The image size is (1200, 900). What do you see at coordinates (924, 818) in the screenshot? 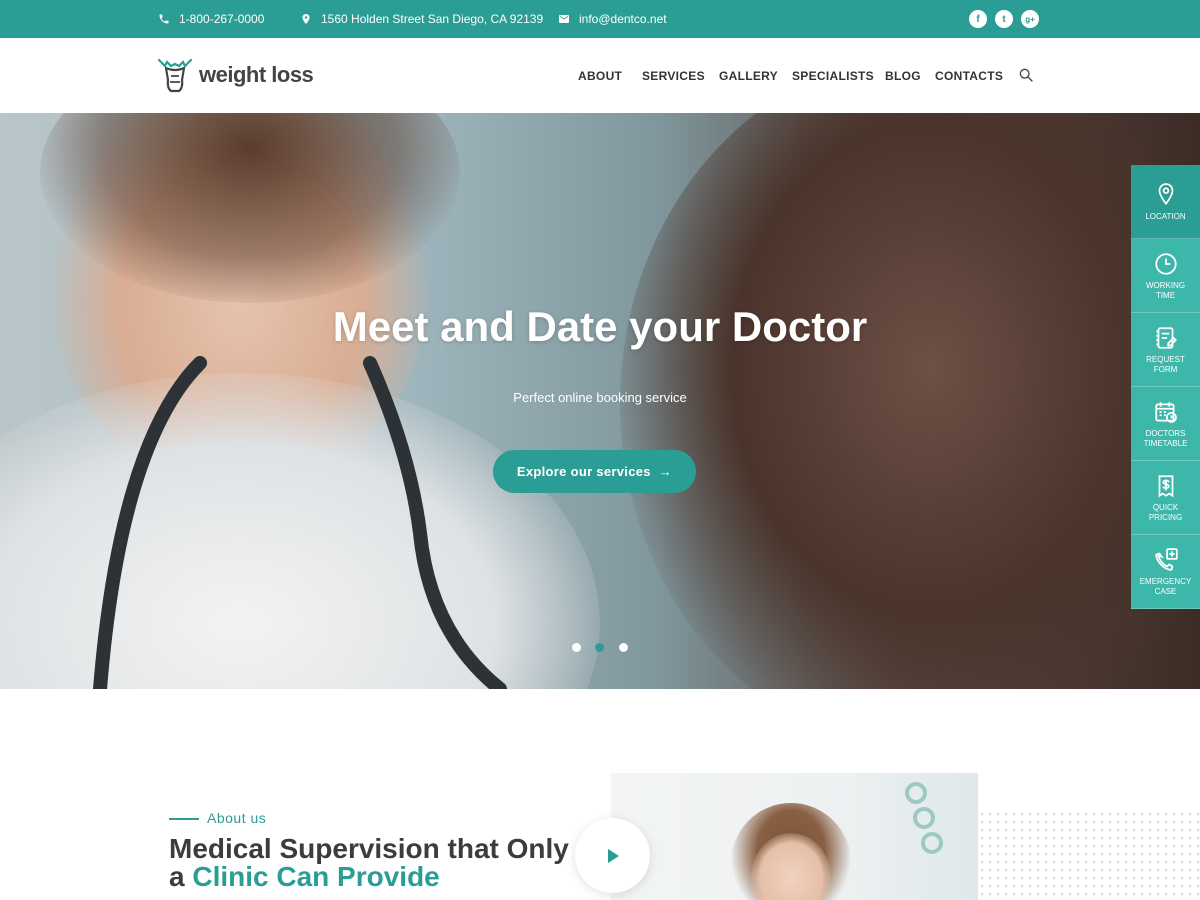
I see `lab-equipment-shape` at bounding box center [924, 818].